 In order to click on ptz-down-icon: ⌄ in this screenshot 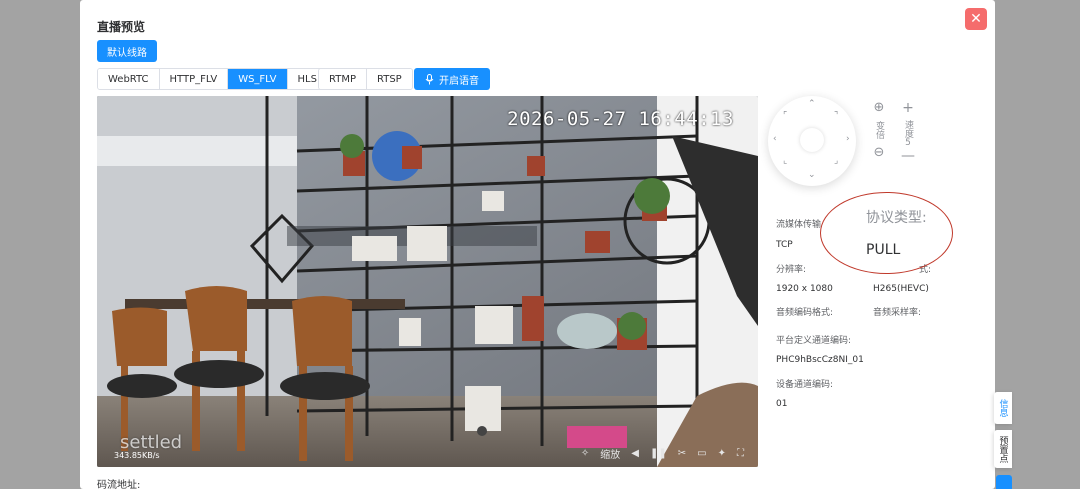, I will do `click(812, 175)`.